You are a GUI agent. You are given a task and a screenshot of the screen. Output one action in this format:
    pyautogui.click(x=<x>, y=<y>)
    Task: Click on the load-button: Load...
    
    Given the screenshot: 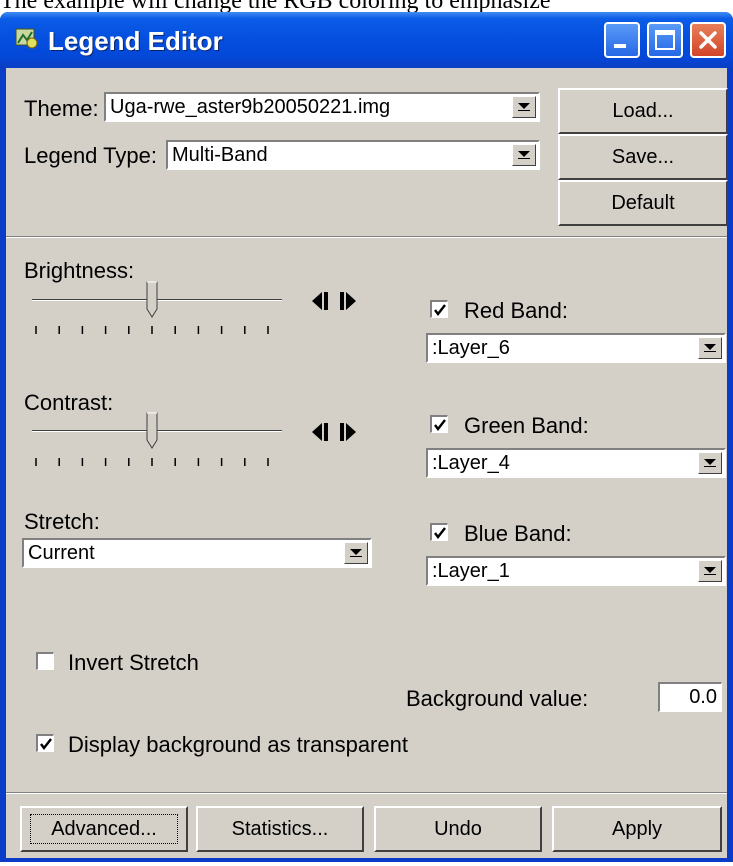 What is the action you would take?
    pyautogui.click(x=643, y=111)
    